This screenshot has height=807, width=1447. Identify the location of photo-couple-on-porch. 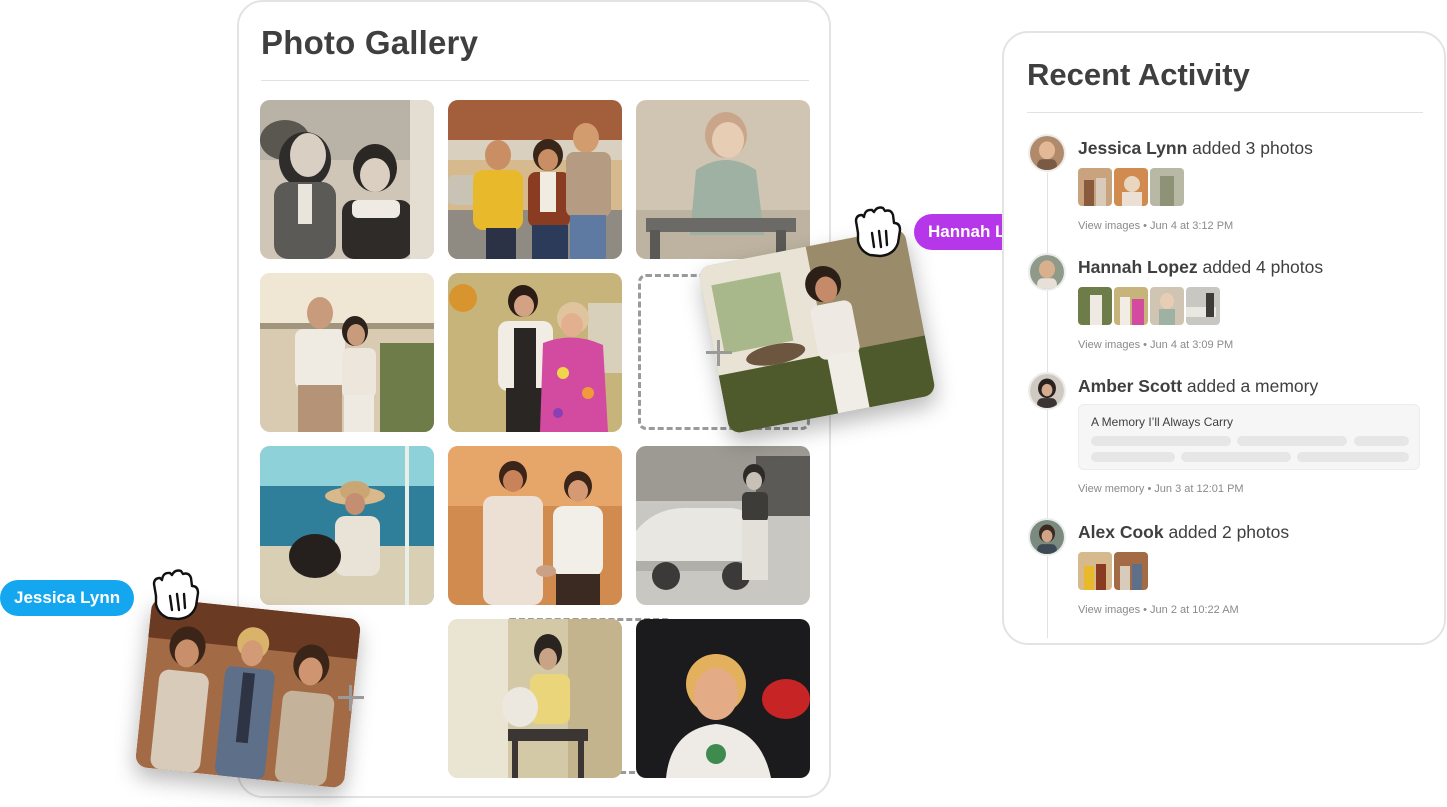
(347, 352).